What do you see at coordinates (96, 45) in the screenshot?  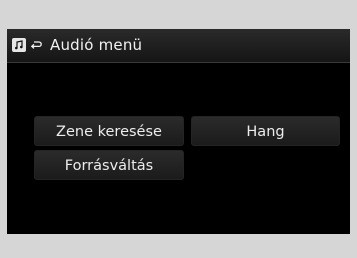 I see `page-title: Audió menü` at bounding box center [96, 45].